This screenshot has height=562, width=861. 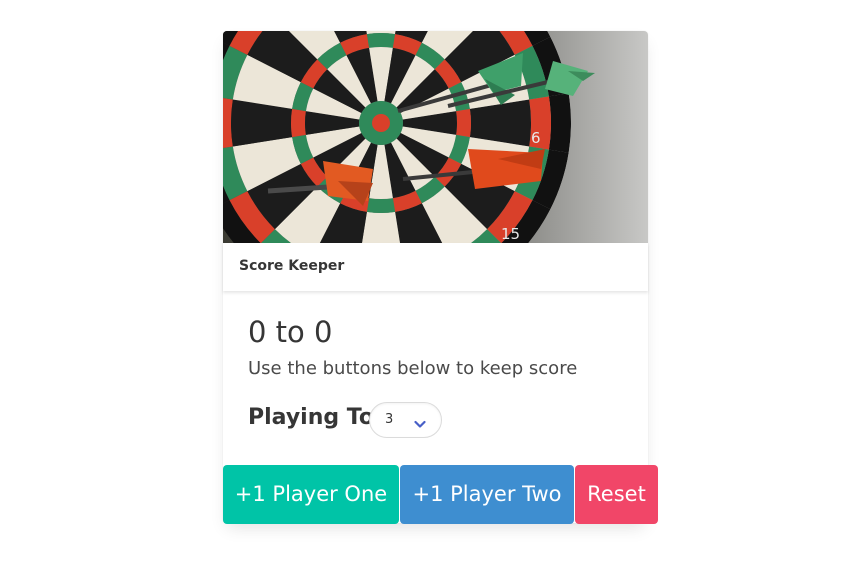 What do you see at coordinates (616, 494) in the screenshot?
I see `reset-button: Reset` at bounding box center [616, 494].